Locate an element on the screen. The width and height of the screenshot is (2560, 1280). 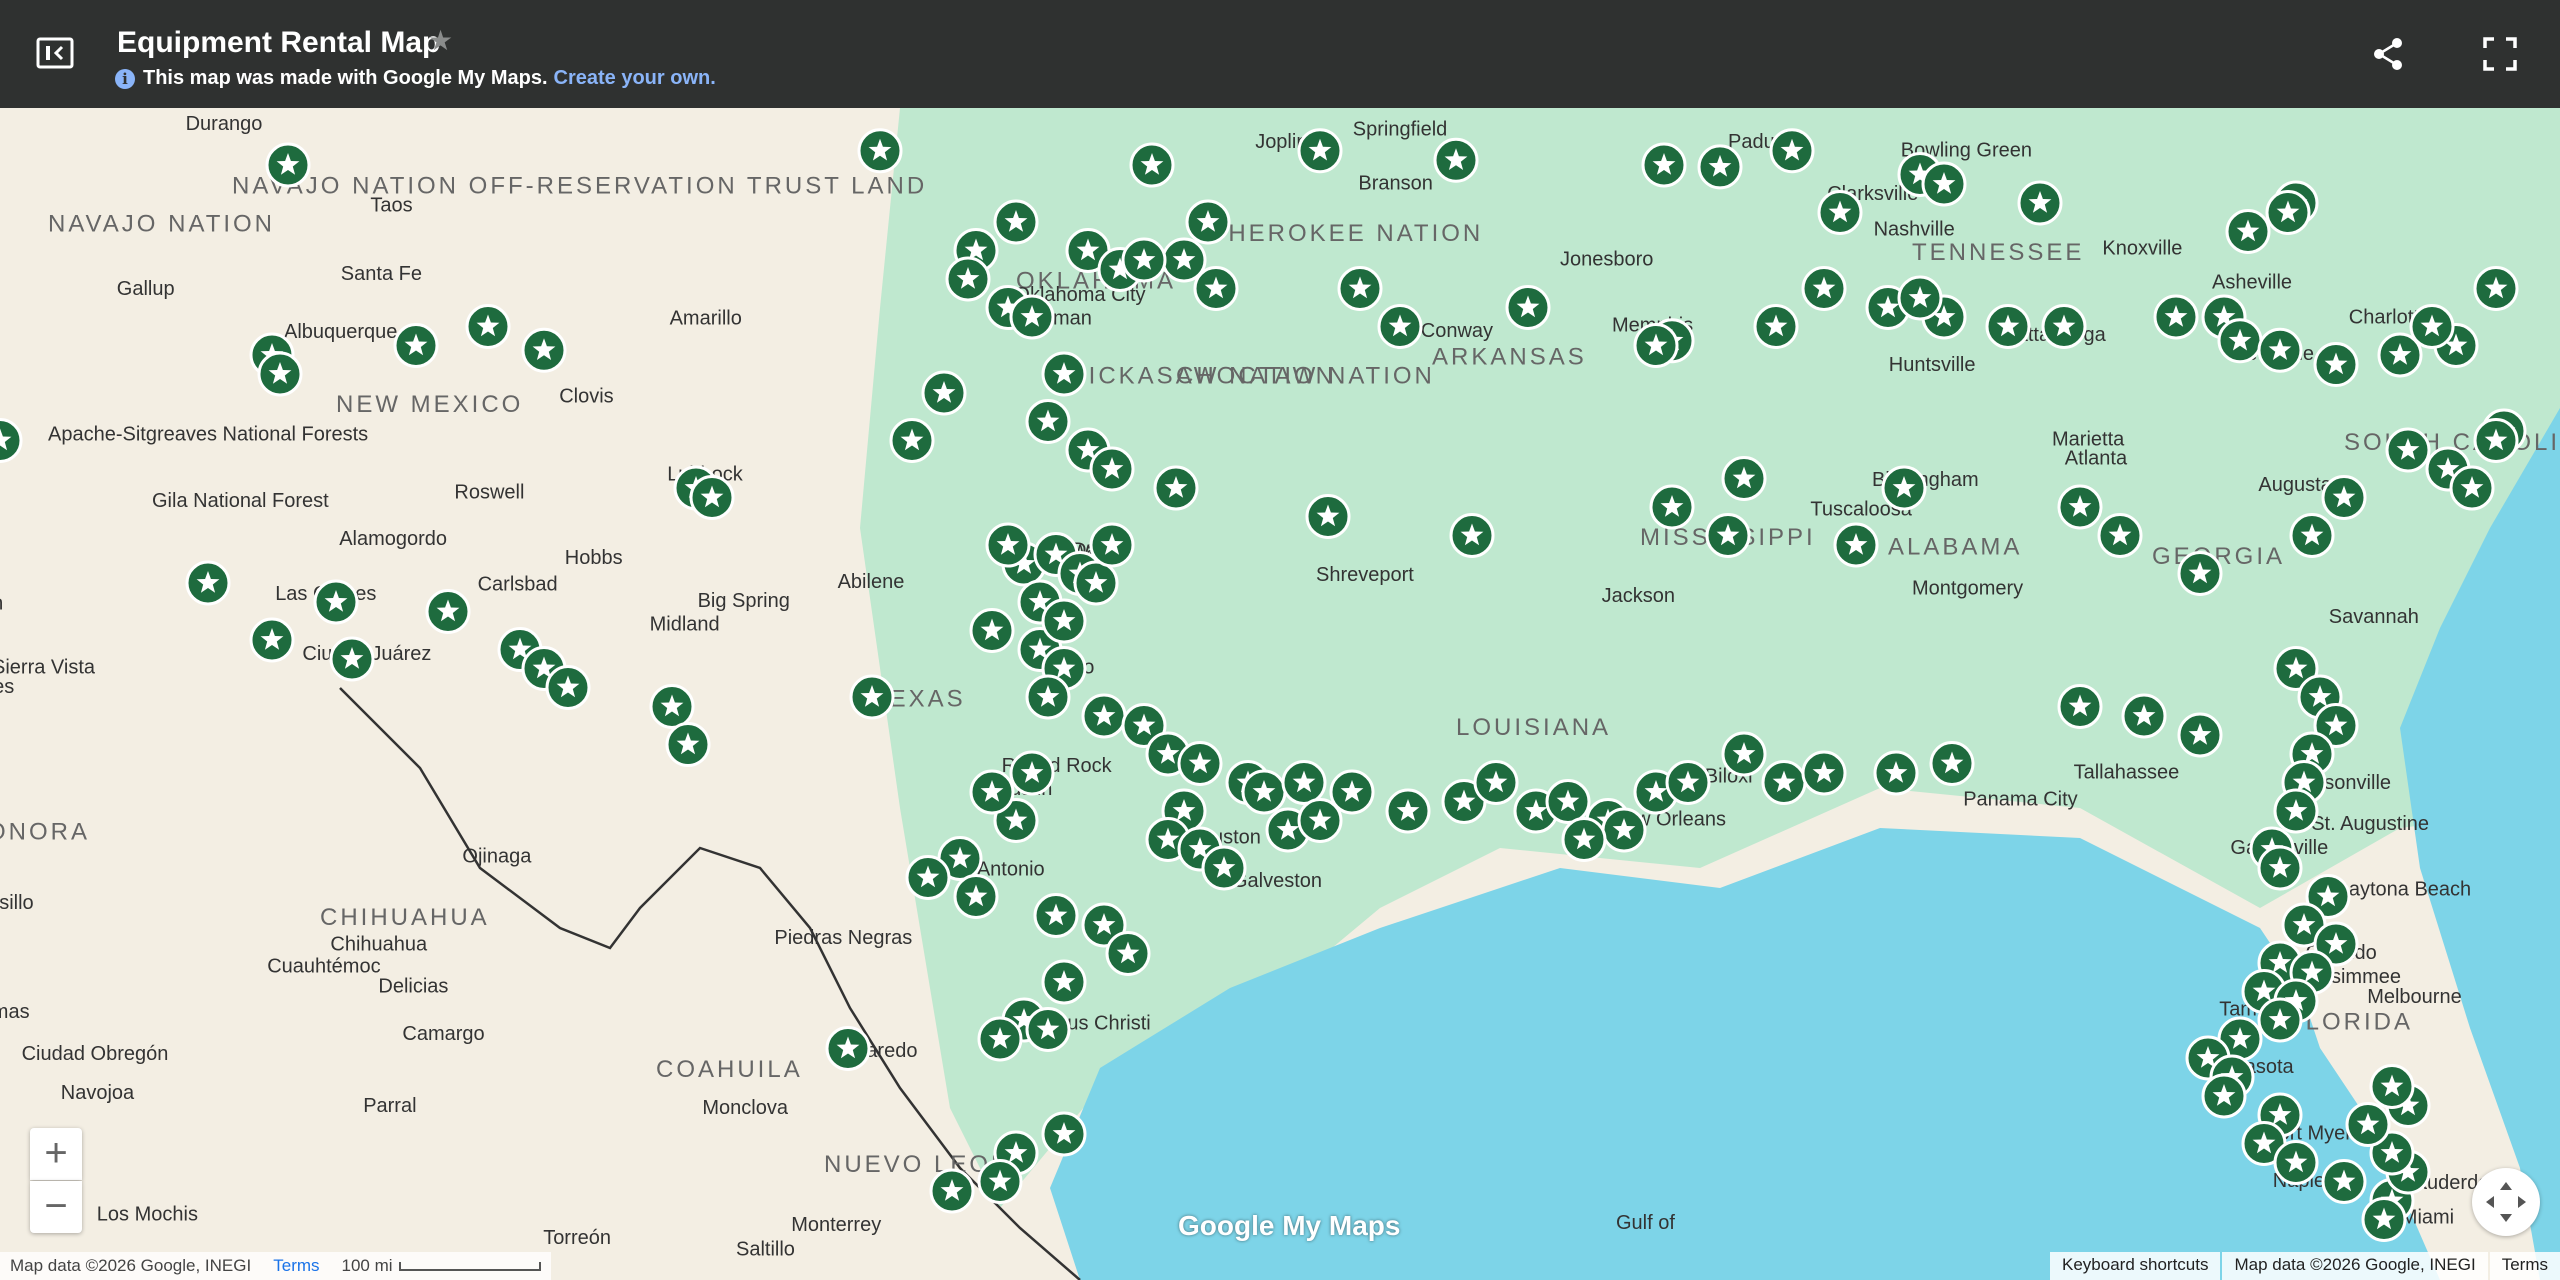
side-panel-icon is located at coordinates (56, 54).